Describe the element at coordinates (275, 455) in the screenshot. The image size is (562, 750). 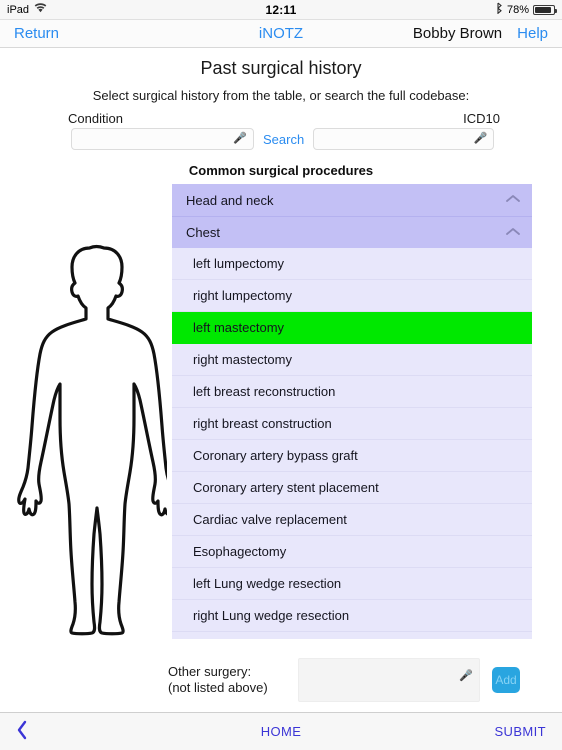
I see `procedure-label: Coronary artery bypass graft` at that location.